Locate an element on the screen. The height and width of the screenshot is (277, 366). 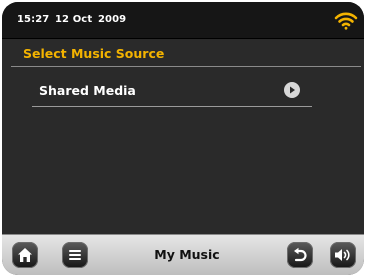
back-button is located at coordinates (300, 255).